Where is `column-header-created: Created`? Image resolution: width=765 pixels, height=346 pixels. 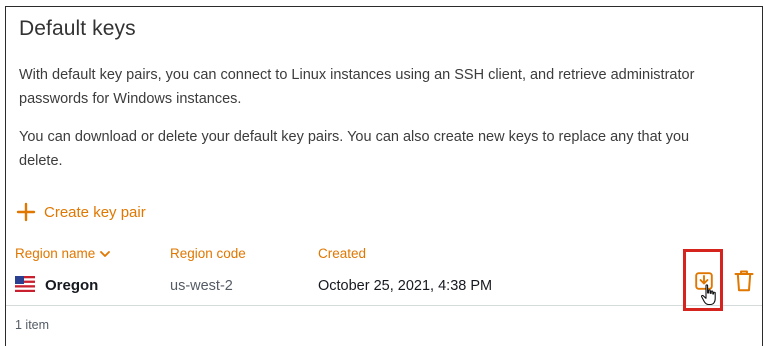 column-header-created: Created is located at coordinates (342, 253).